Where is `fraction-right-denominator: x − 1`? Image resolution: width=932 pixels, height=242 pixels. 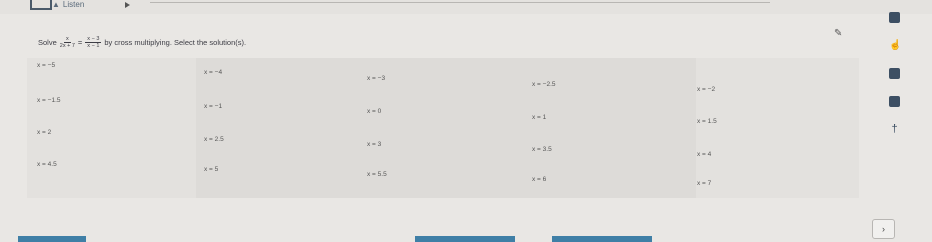
fraction-right-denominator: x − 1 is located at coordinates (93, 46).